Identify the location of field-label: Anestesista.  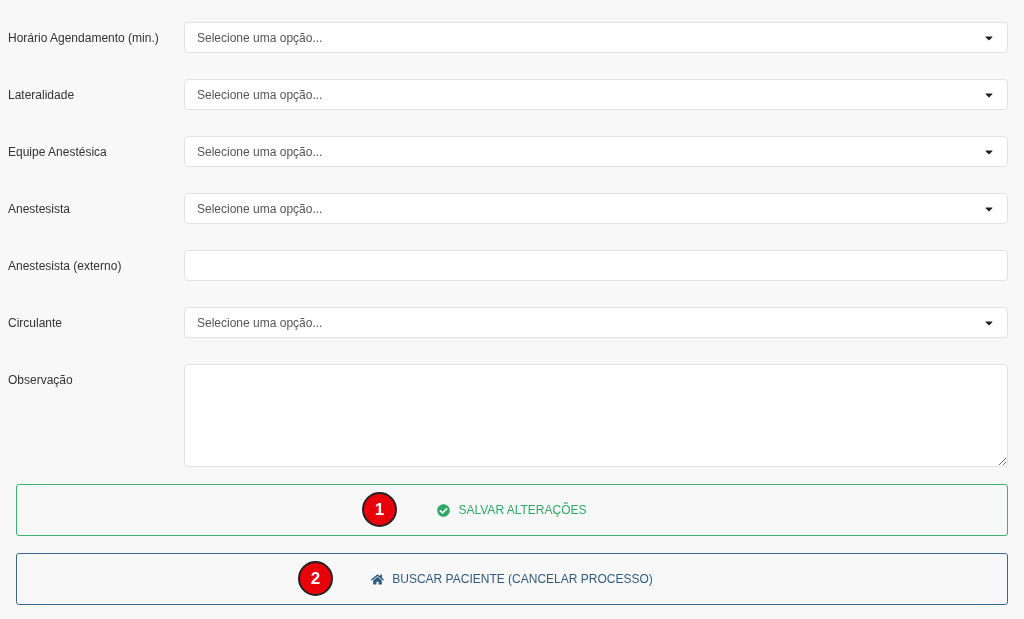
(40, 209).